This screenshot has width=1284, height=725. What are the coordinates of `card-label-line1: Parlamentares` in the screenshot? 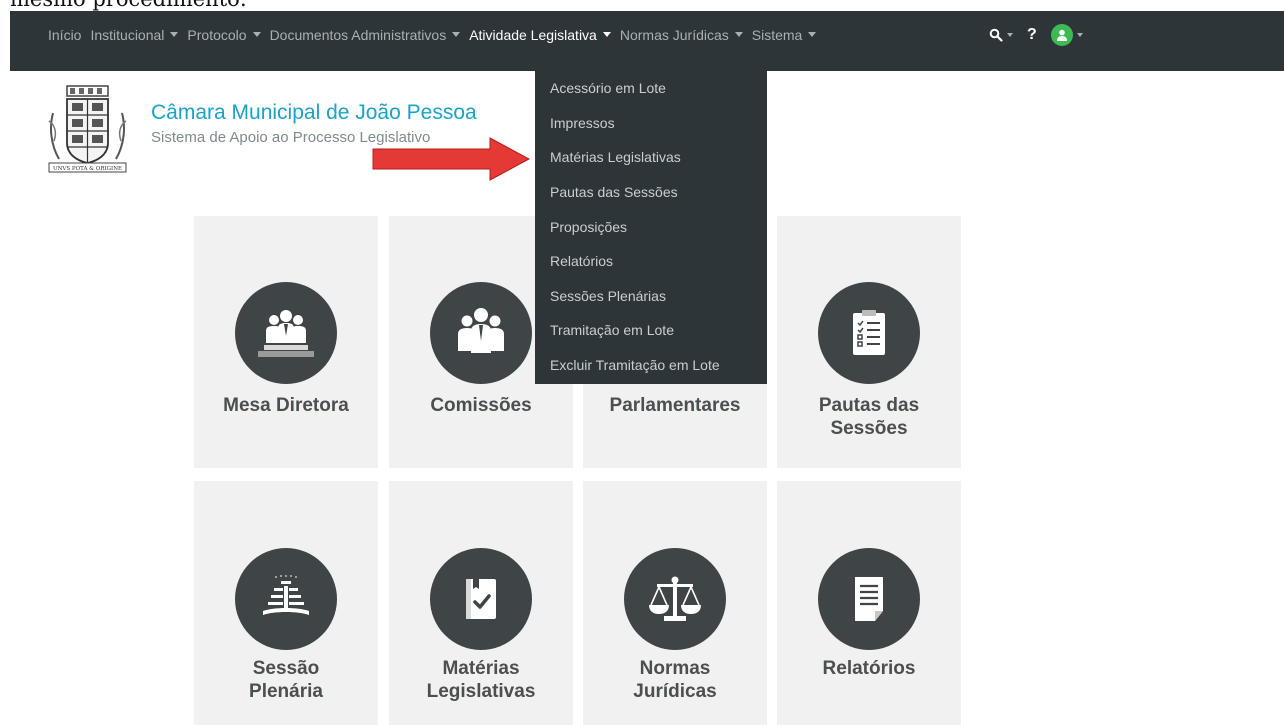 It's located at (675, 405).